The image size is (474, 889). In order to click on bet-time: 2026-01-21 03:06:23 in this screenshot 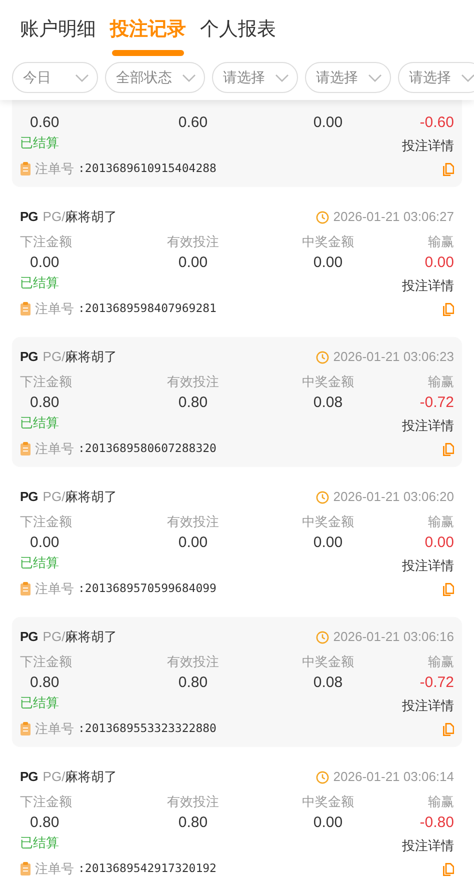, I will do `click(393, 357)`.